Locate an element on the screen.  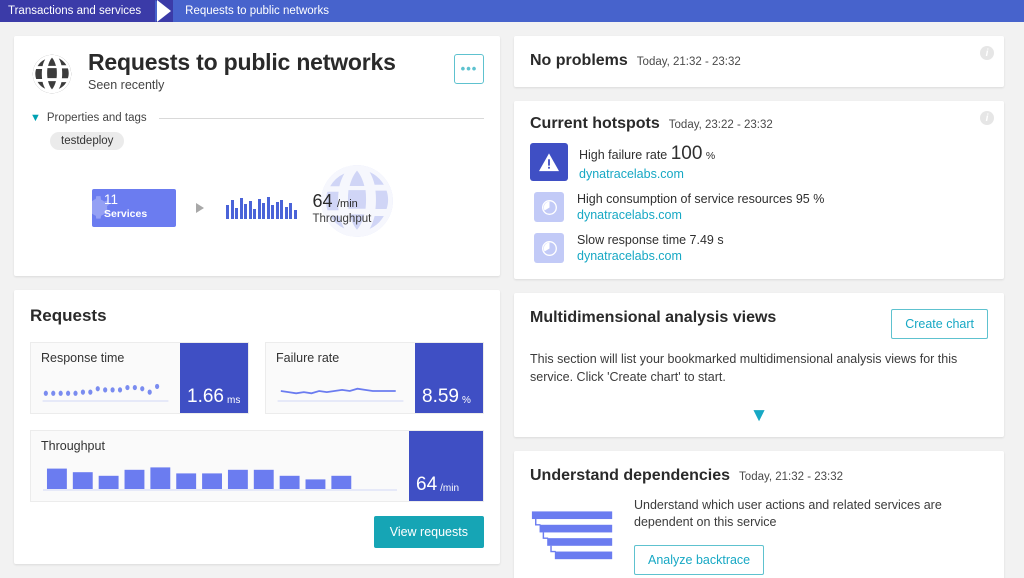
service-flow: 11 Services 64 /min Throughput is located at coordinates (288, 206).